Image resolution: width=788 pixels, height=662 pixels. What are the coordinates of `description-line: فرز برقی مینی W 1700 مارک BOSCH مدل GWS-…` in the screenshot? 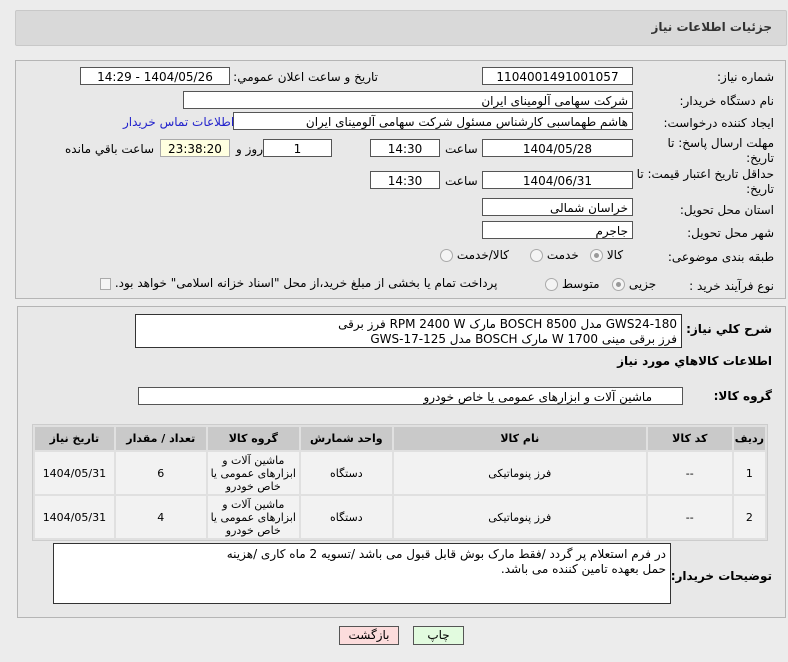 It's located at (523, 339).